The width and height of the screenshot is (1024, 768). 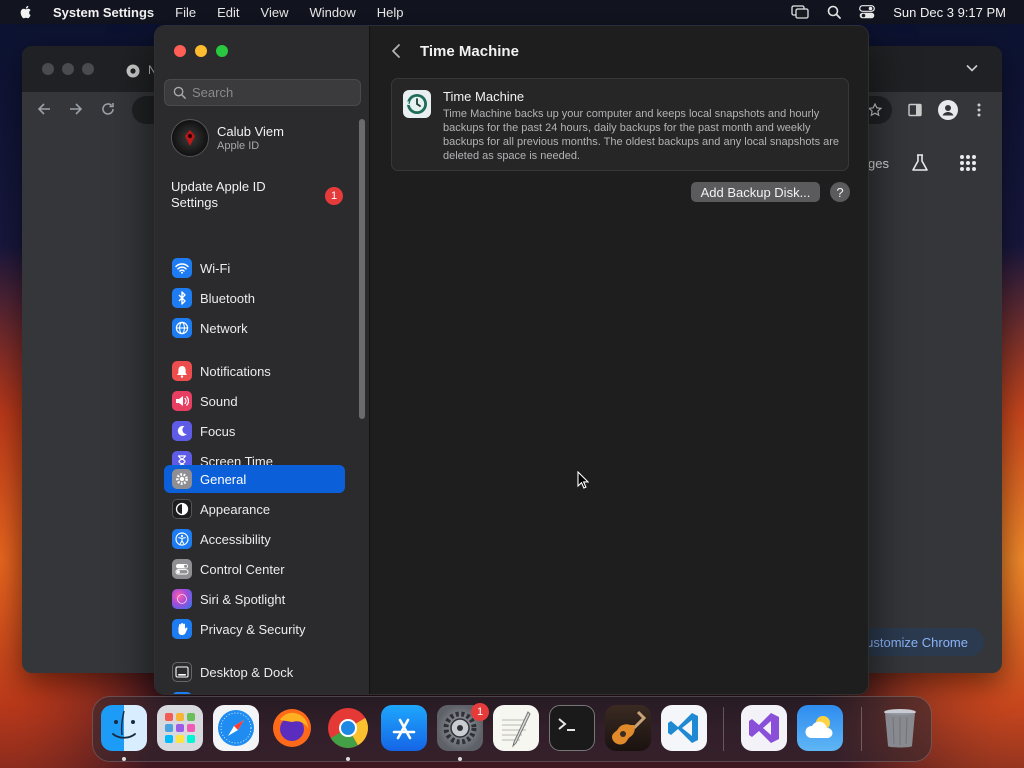 I want to click on side-panel-icon, so click(x=915, y=110).